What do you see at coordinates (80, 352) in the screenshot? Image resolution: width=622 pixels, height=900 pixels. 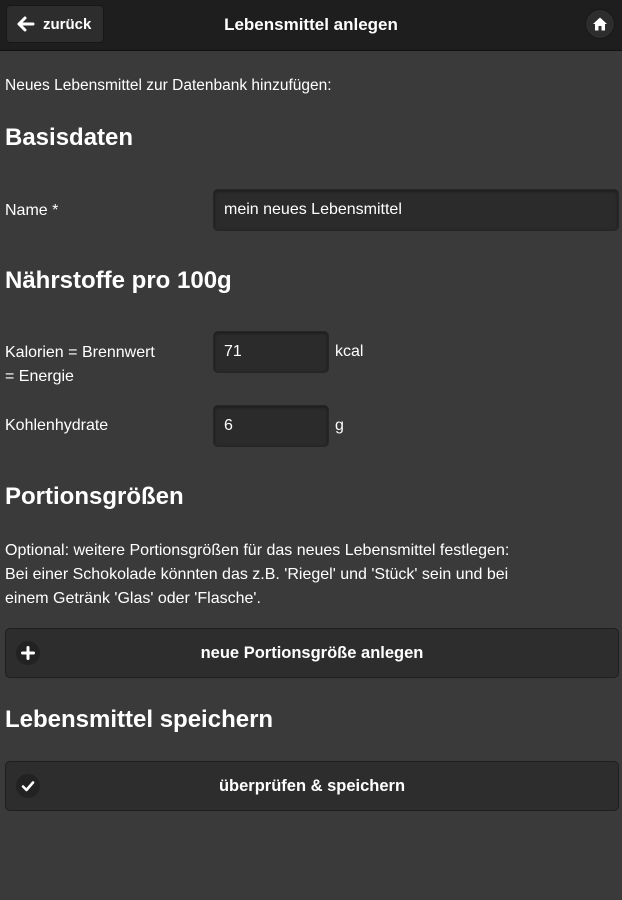 I see `kalorien-label-line1: Kalorien = Brennwert` at bounding box center [80, 352].